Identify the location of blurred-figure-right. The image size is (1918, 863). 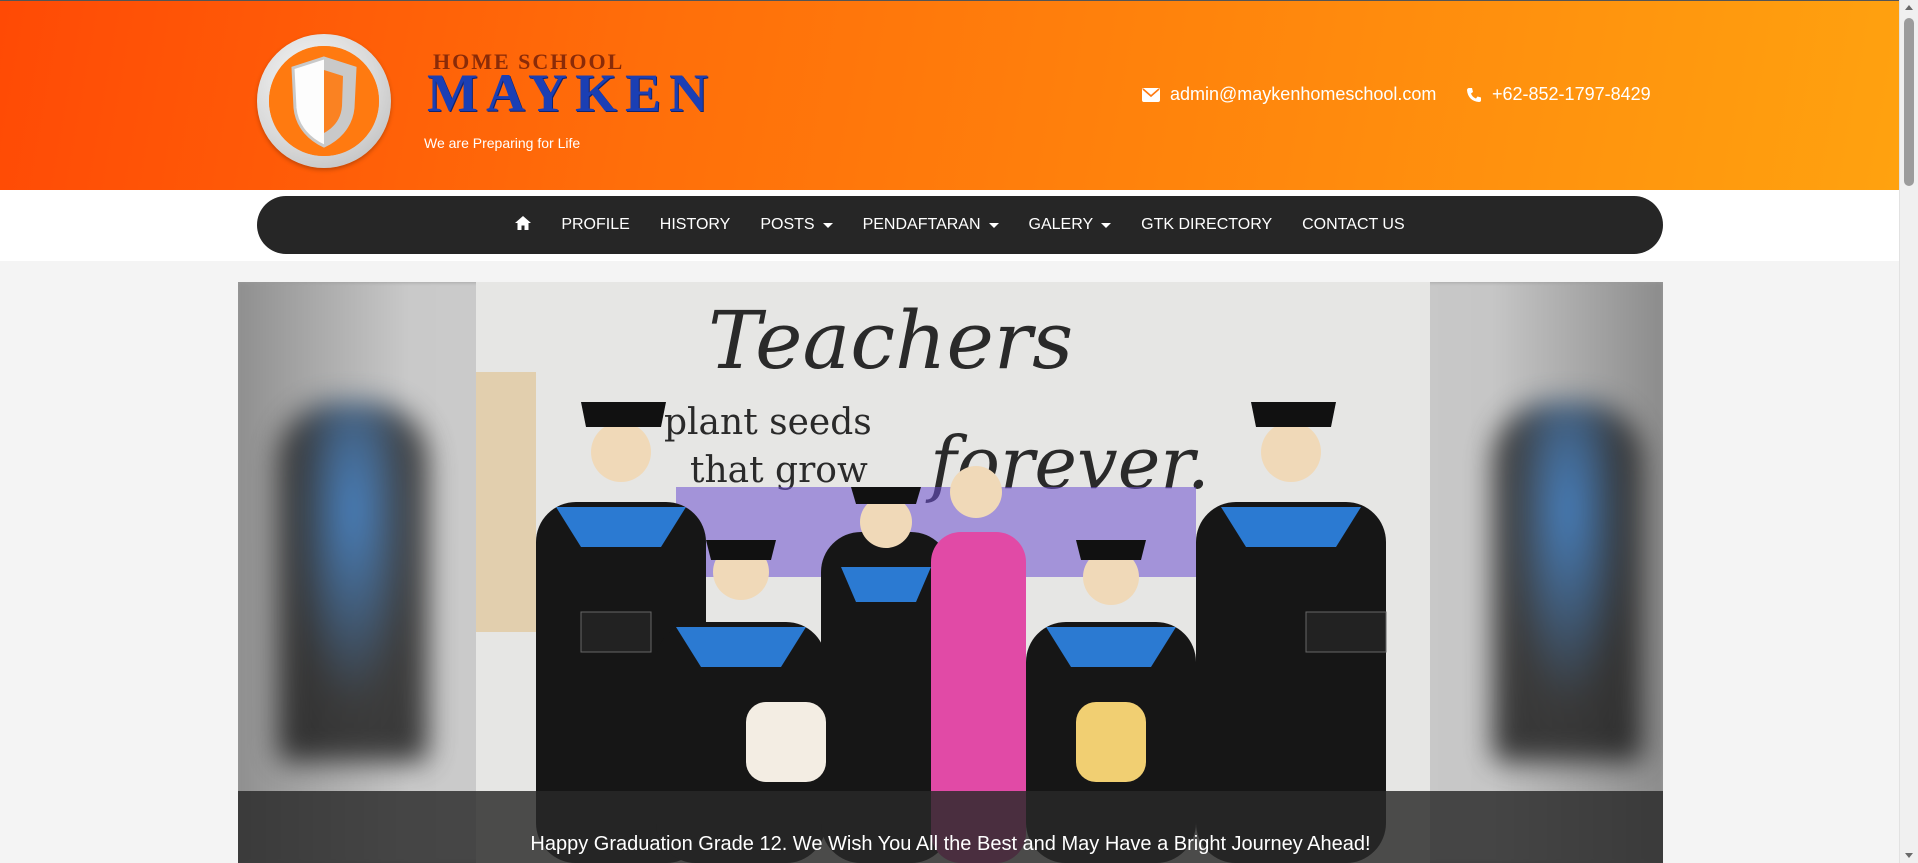
(1568, 582).